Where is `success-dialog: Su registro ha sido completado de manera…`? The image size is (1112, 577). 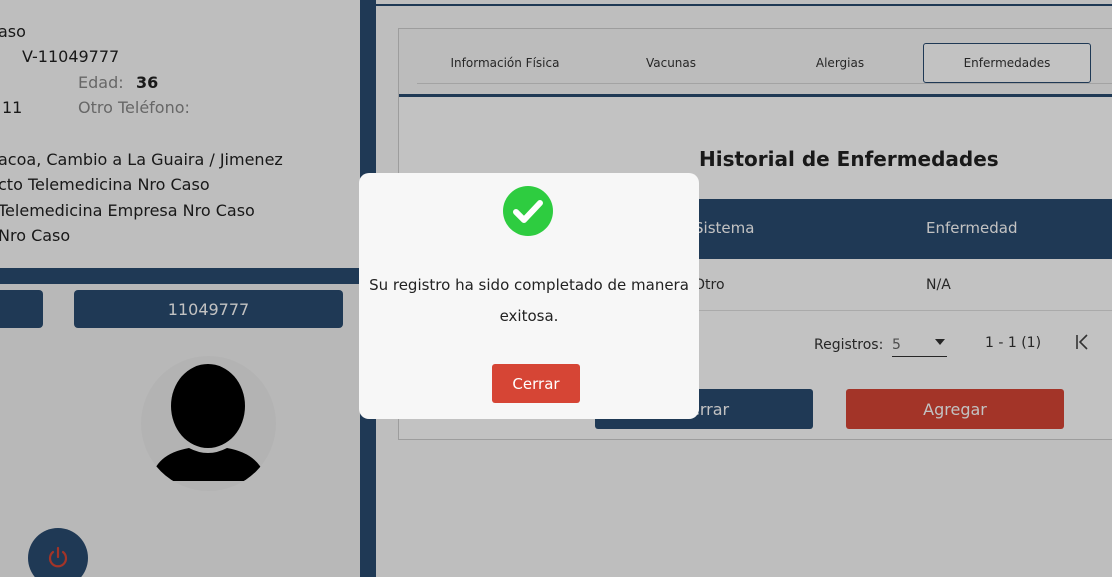
success-dialog: Su registro ha sido completado de manera… is located at coordinates (529, 296).